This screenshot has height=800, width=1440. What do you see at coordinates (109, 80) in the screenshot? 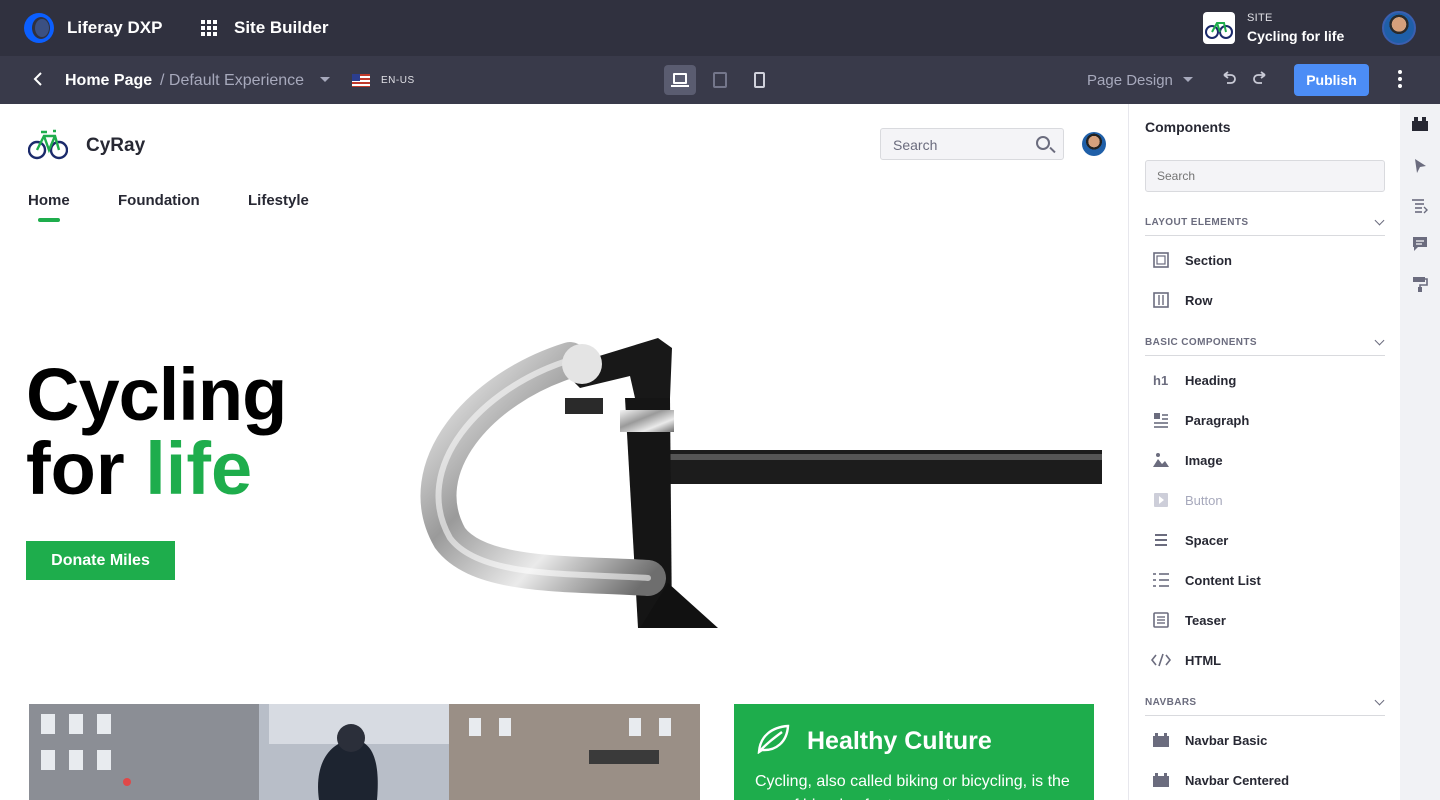
I see `page-title: Home Page` at bounding box center [109, 80].